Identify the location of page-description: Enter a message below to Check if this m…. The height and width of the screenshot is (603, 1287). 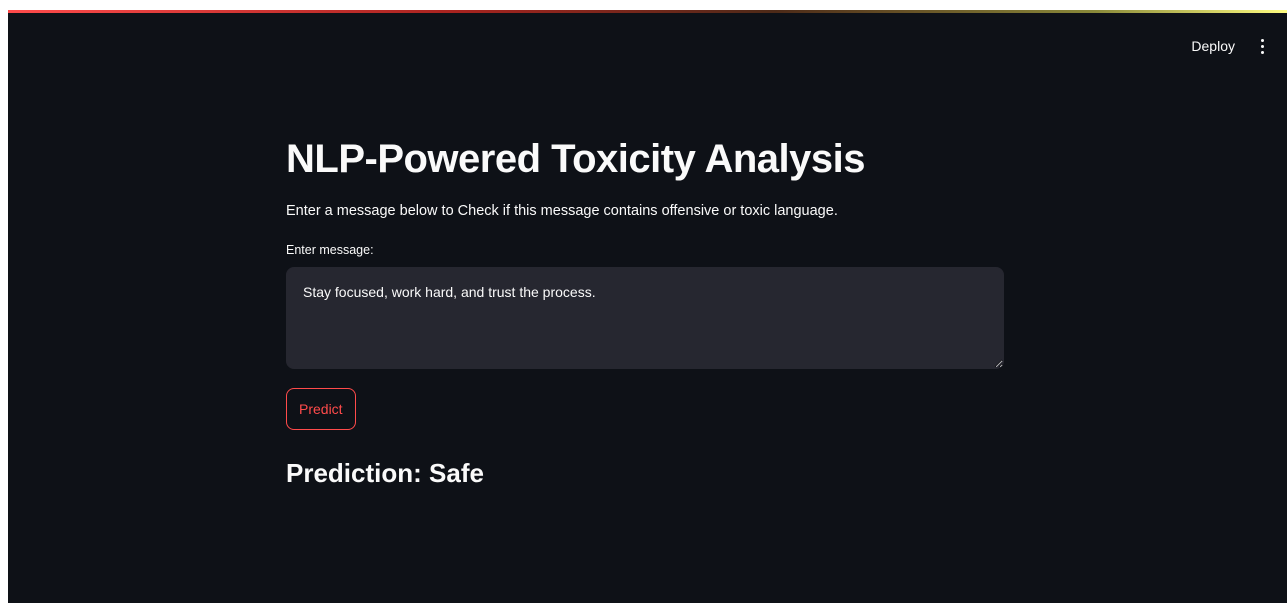
(562, 211).